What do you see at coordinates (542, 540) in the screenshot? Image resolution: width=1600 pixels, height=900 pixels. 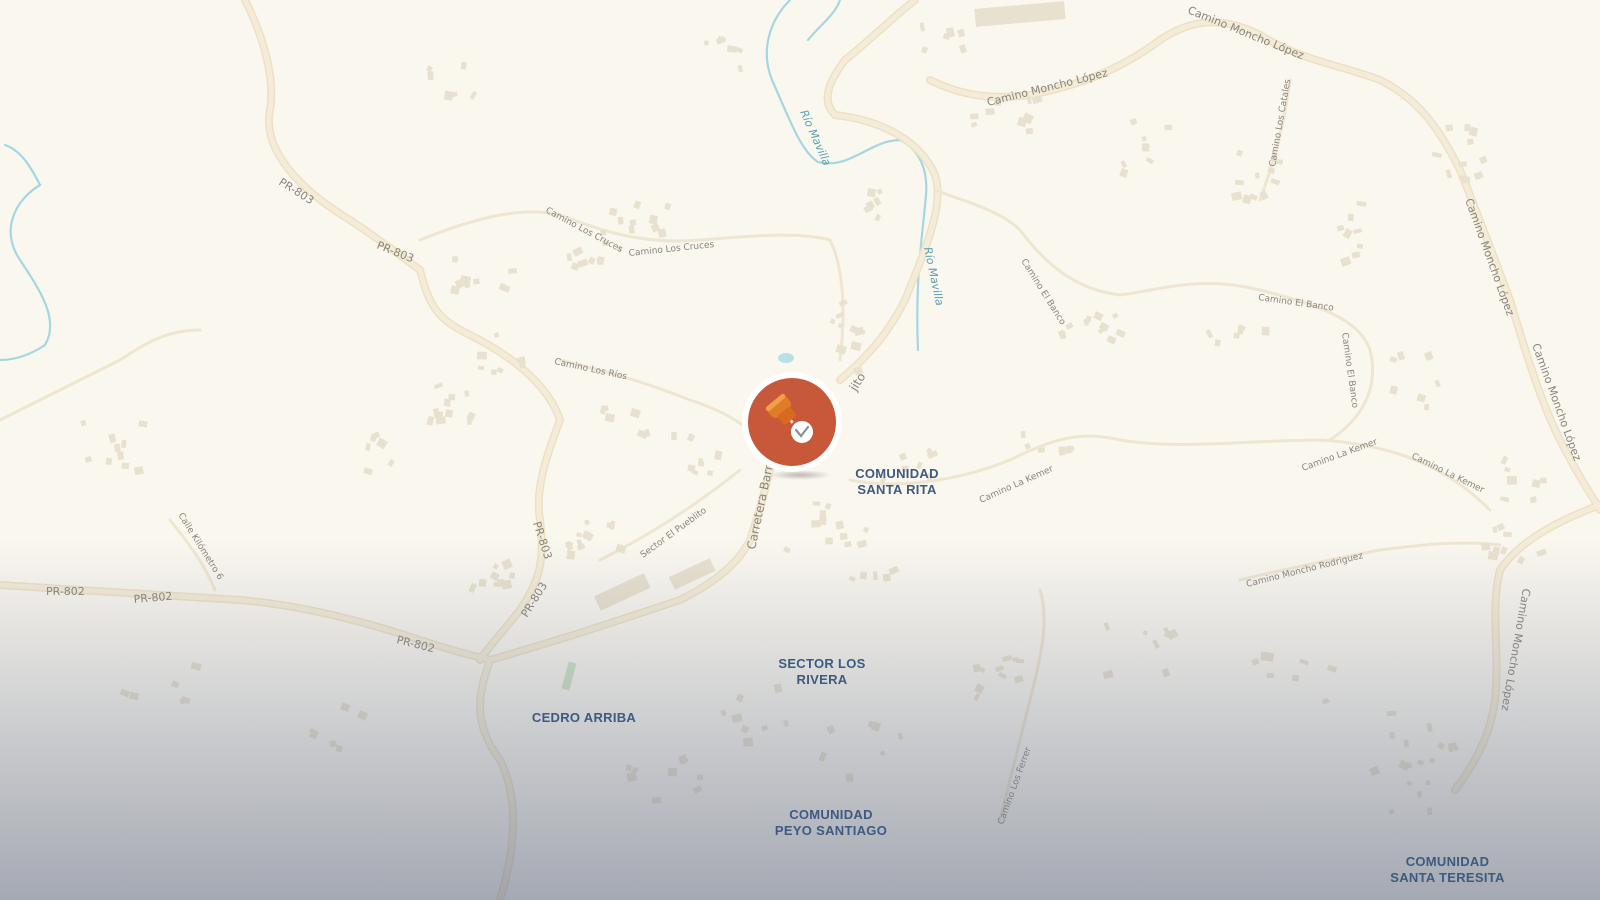 I see `road-label: PR-803` at bounding box center [542, 540].